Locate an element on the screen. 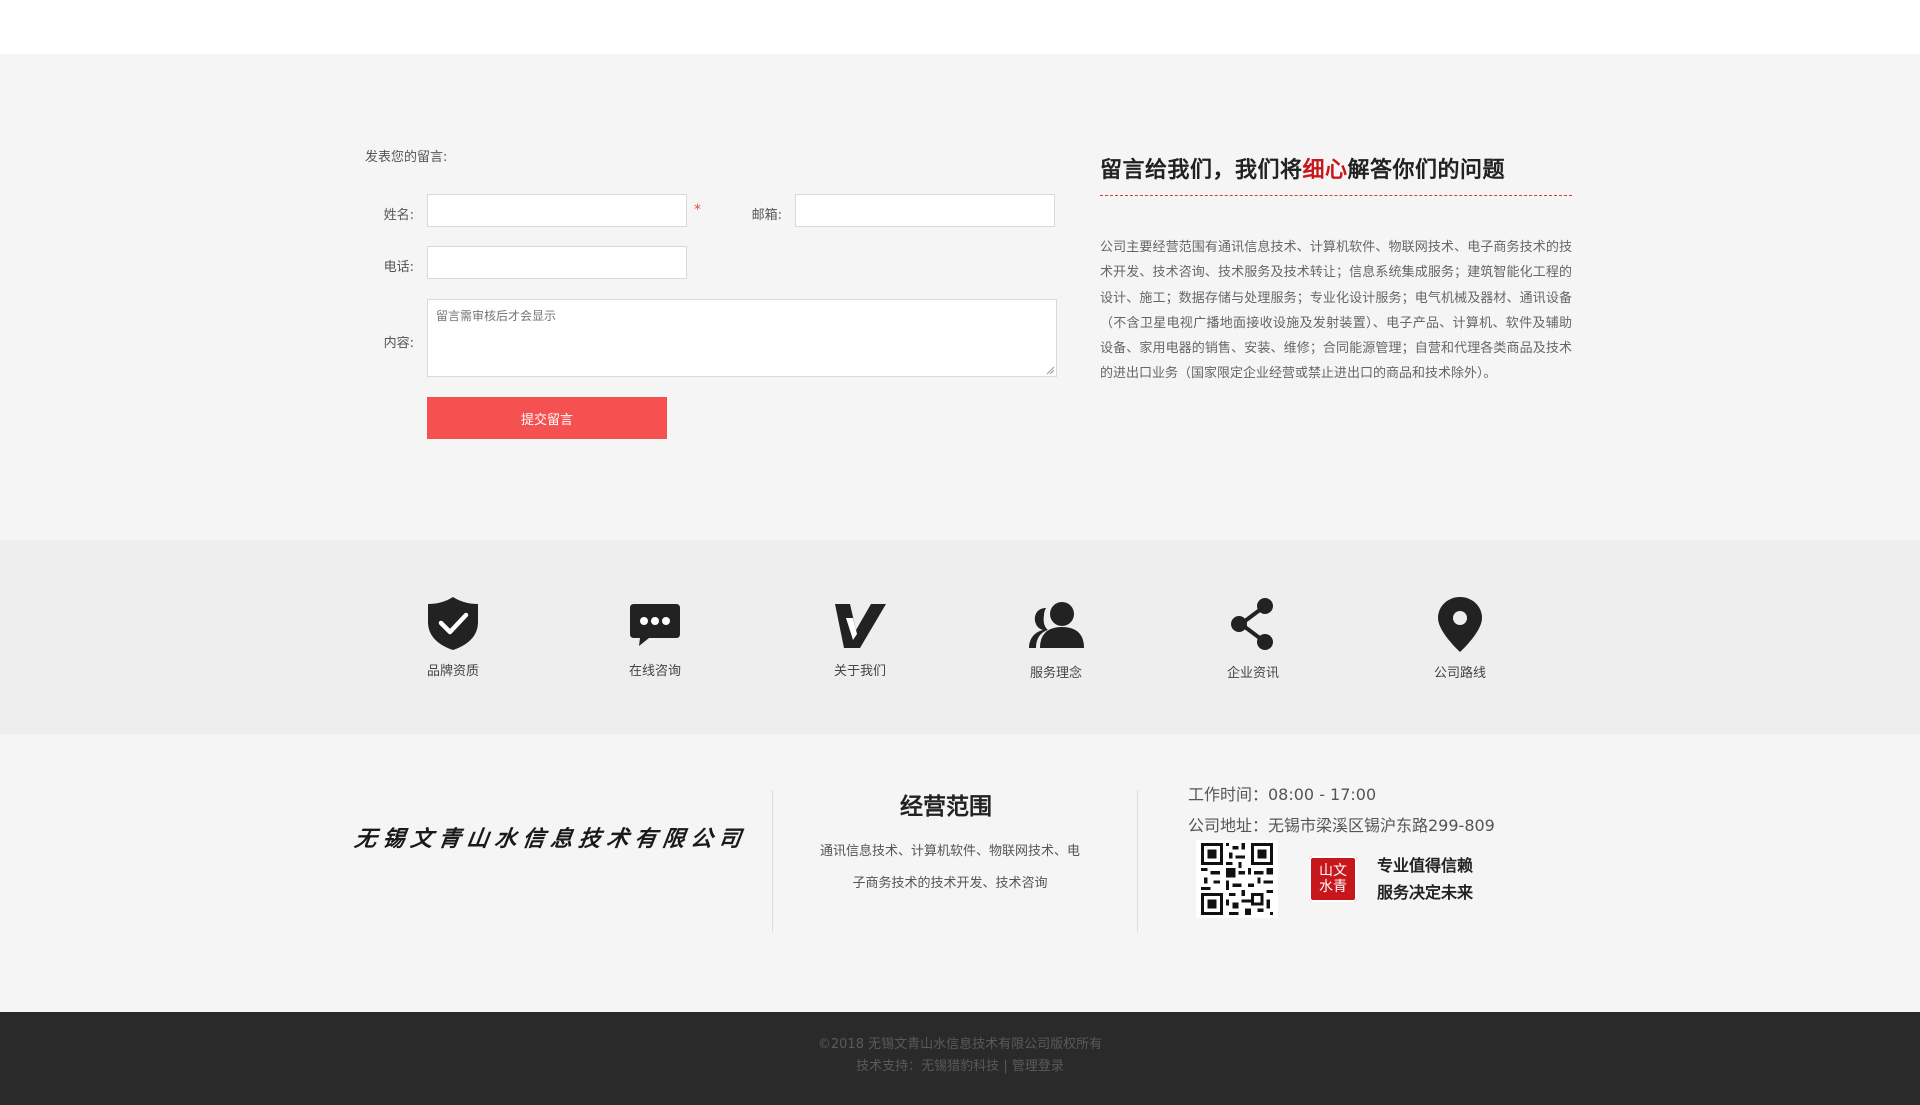 The height and width of the screenshot is (1105, 1920). nav-company-route: 公司路线 is located at coordinates (1460, 637).